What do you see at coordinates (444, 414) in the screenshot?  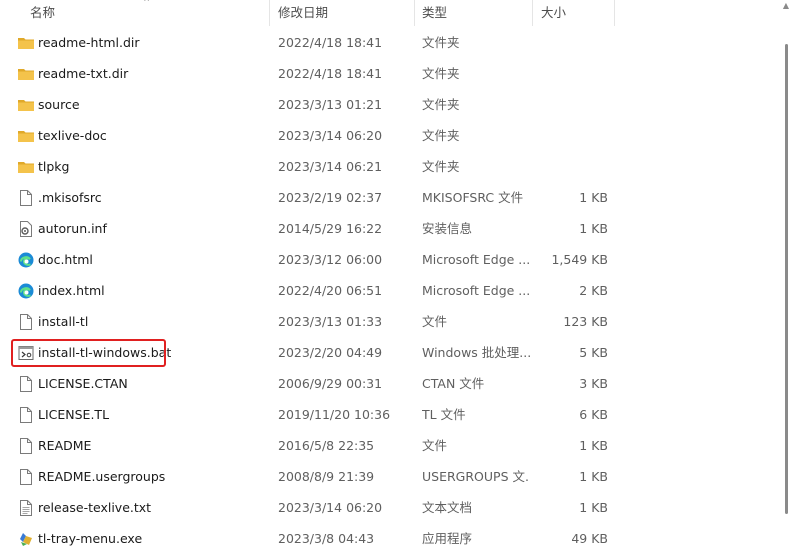 I see `file-type: TL 文件` at bounding box center [444, 414].